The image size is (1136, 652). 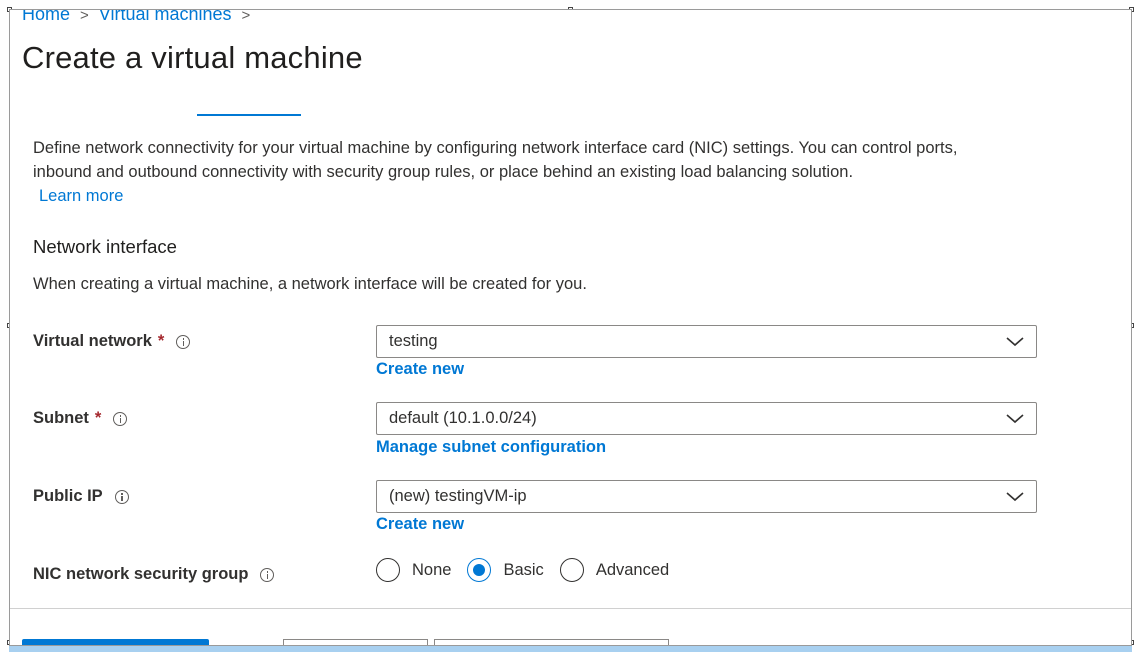 I want to click on breadcrumb-virtual-machines: Virtual machines, so click(x=165, y=17).